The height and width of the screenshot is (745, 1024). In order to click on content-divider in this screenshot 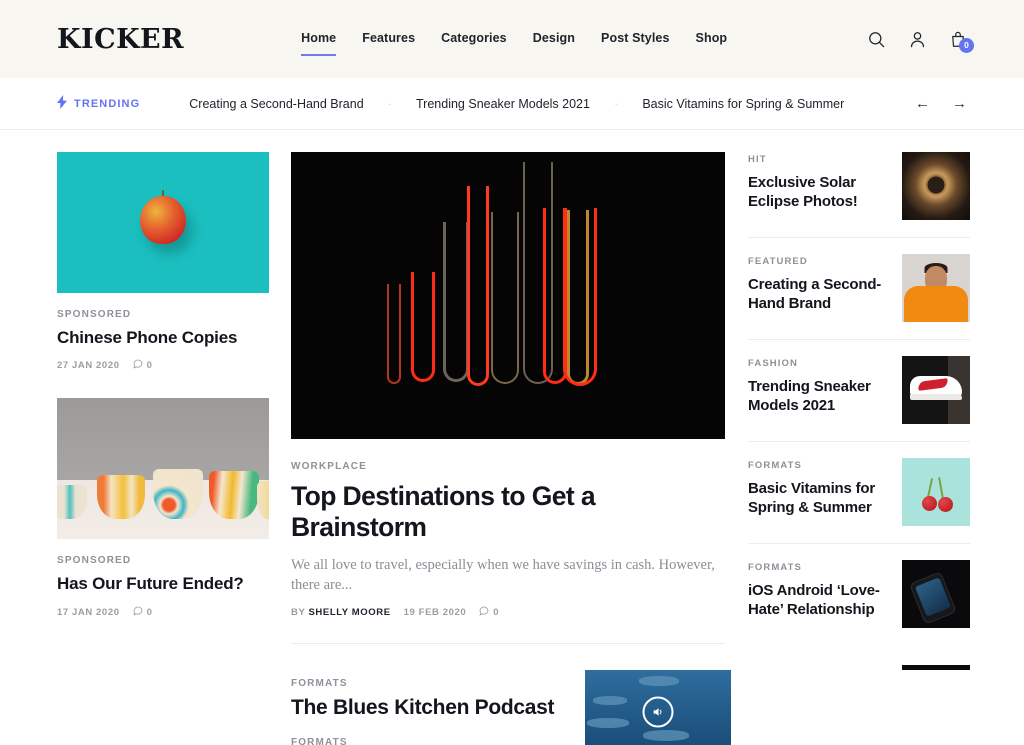, I will do `click(508, 644)`.